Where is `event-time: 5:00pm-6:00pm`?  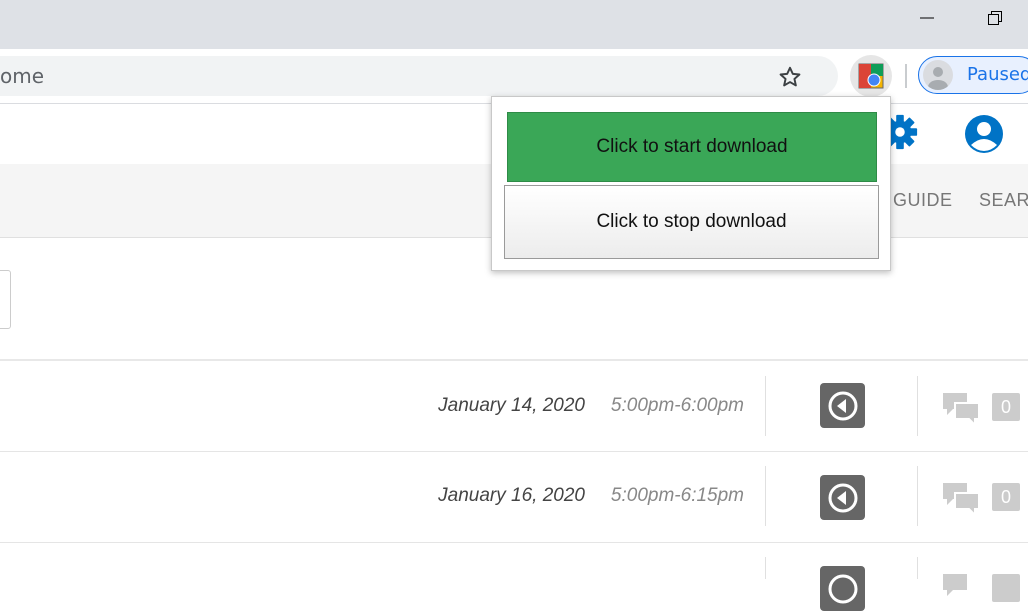
event-time: 5:00pm-6:00pm is located at coordinates (677, 405).